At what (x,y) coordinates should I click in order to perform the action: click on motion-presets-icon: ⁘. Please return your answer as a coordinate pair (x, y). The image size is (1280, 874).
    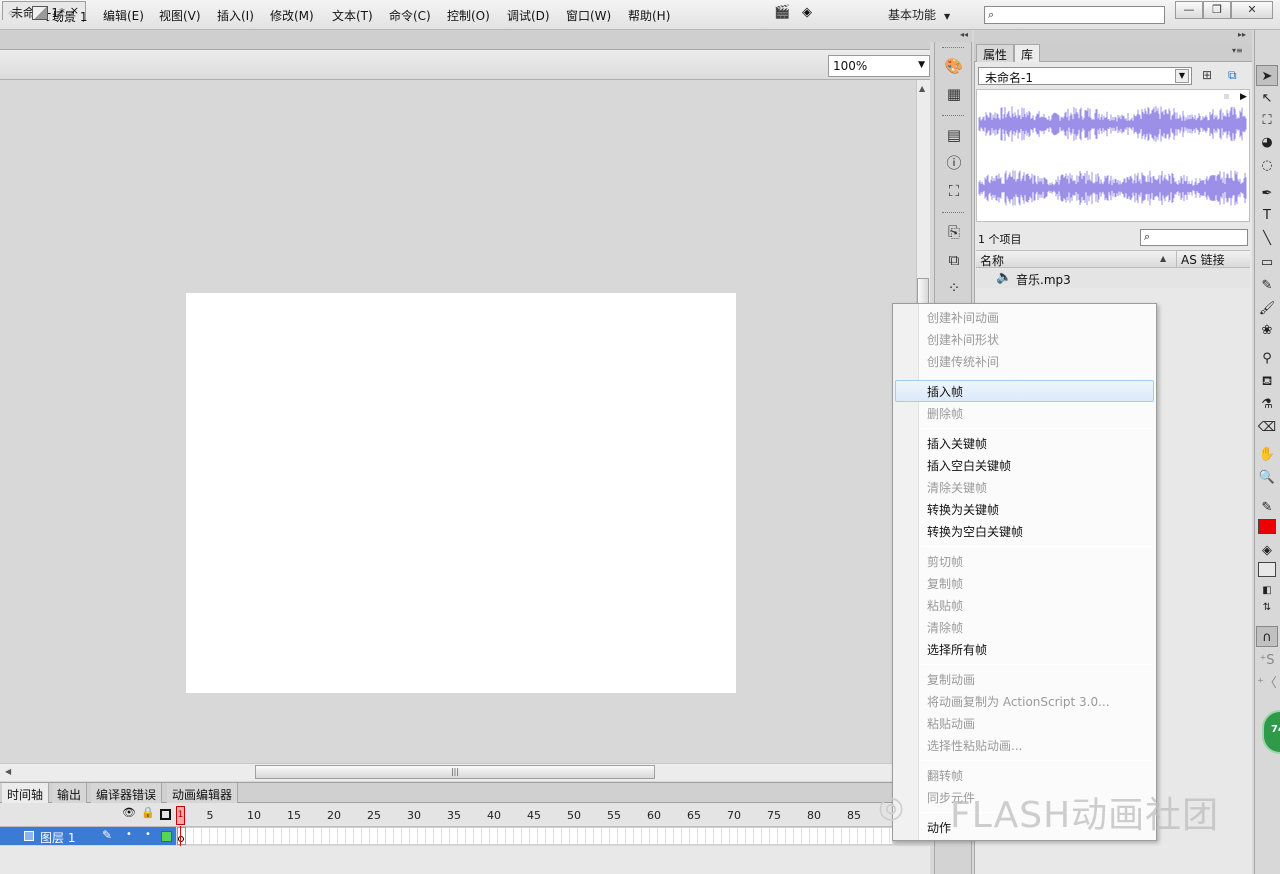
    Looking at the image, I should click on (954, 288).